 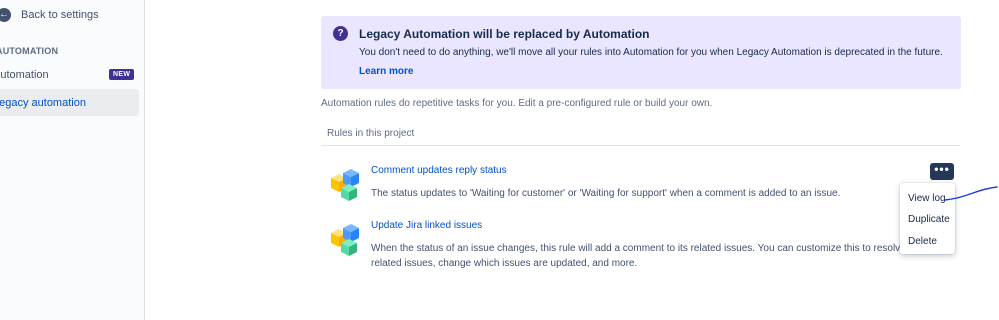 What do you see at coordinates (439, 170) in the screenshot?
I see `rule-title-link: Comment updates reply status` at bounding box center [439, 170].